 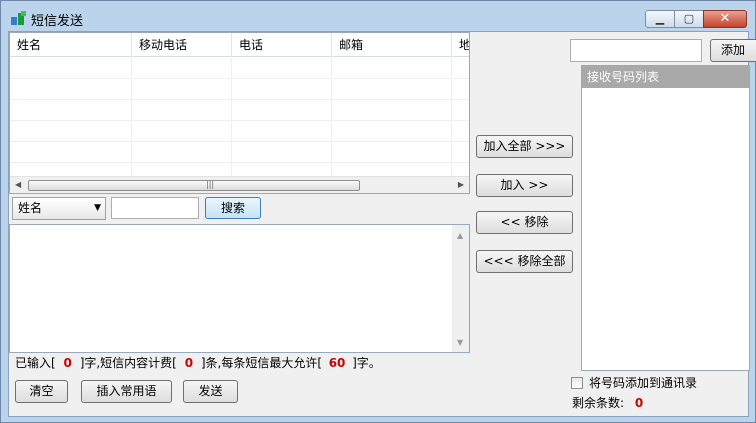 I want to click on remove-all-button: <<< 移除全部, so click(x=524, y=261).